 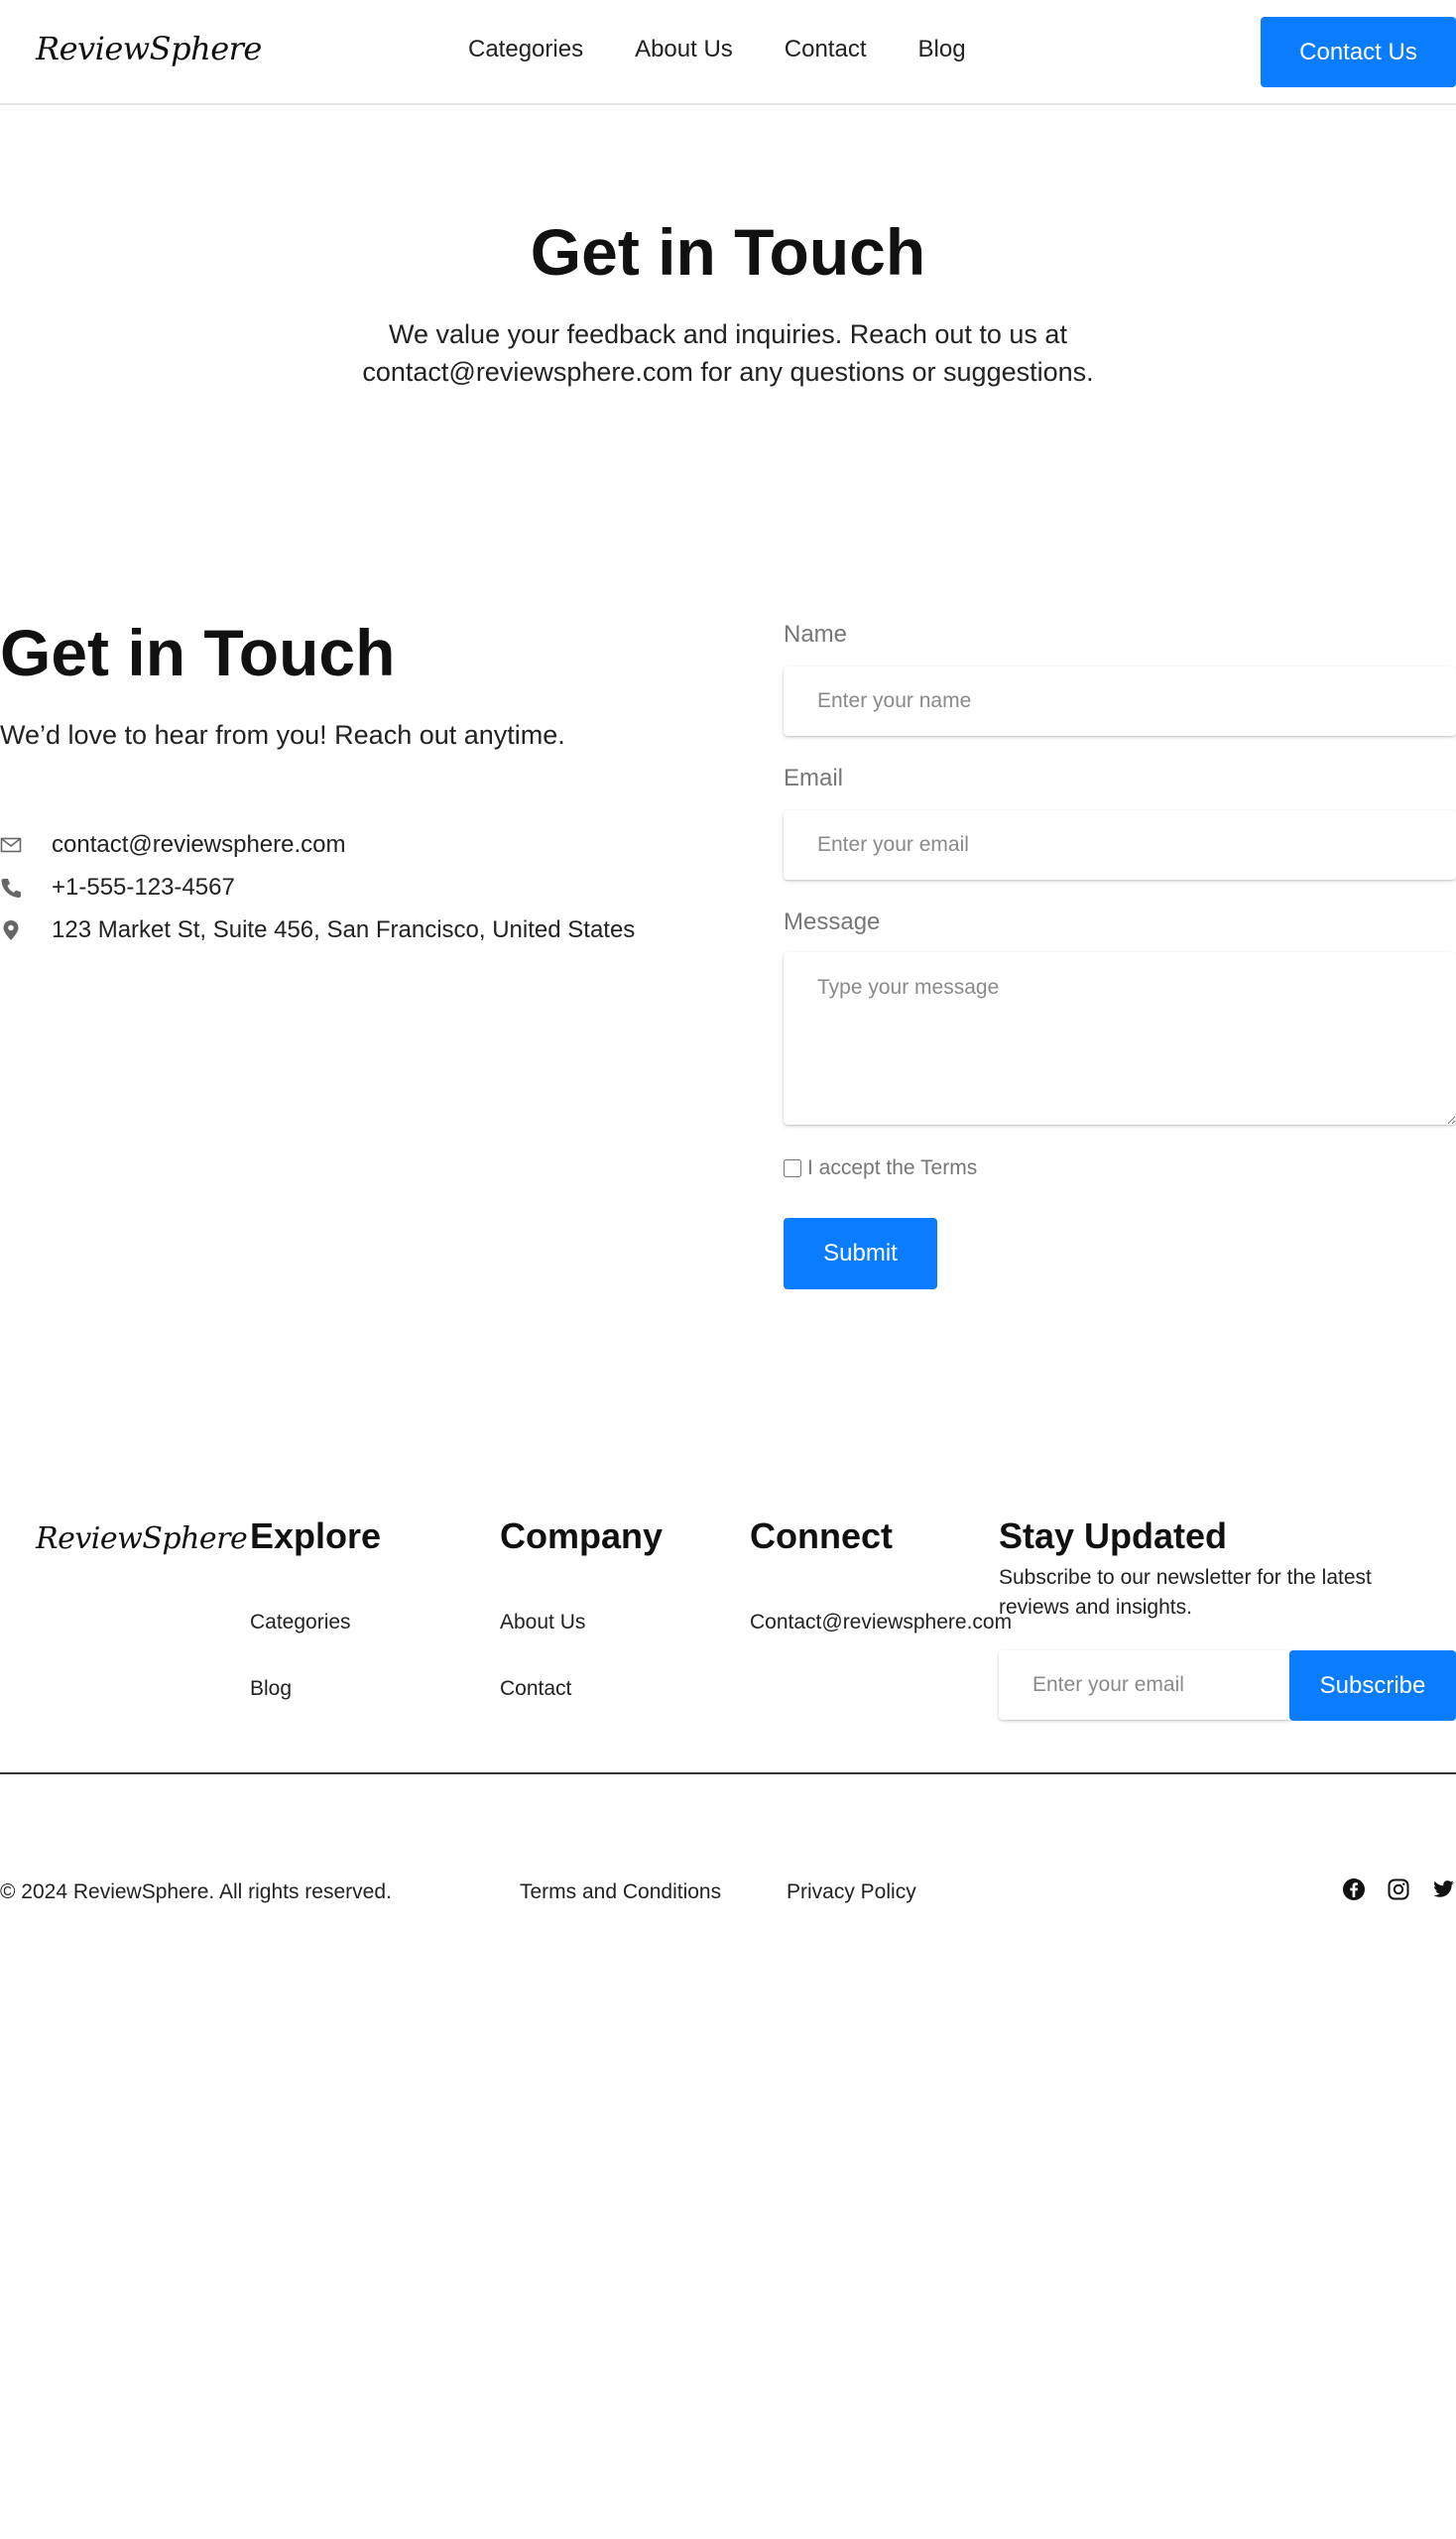 What do you see at coordinates (821, 1536) in the screenshot?
I see `connect-heading: Connect` at bounding box center [821, 1536].